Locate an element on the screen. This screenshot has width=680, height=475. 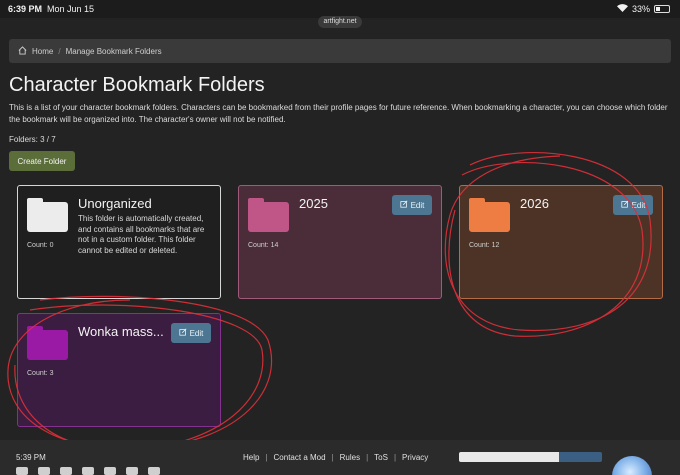
footer-link-contact: Contact a Mod is located at coordinates (300, 457).